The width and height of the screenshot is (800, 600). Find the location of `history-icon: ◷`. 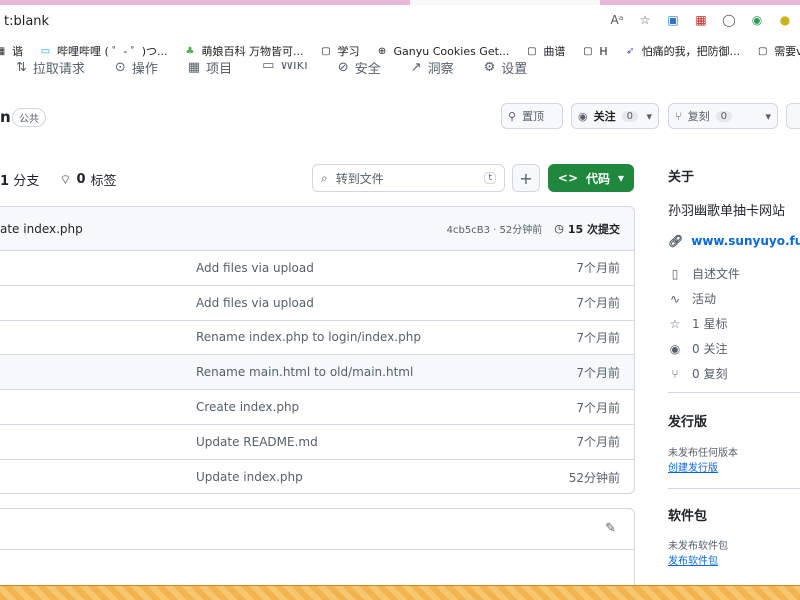

history-icon: ◷ is located at coordinates (559, 228).